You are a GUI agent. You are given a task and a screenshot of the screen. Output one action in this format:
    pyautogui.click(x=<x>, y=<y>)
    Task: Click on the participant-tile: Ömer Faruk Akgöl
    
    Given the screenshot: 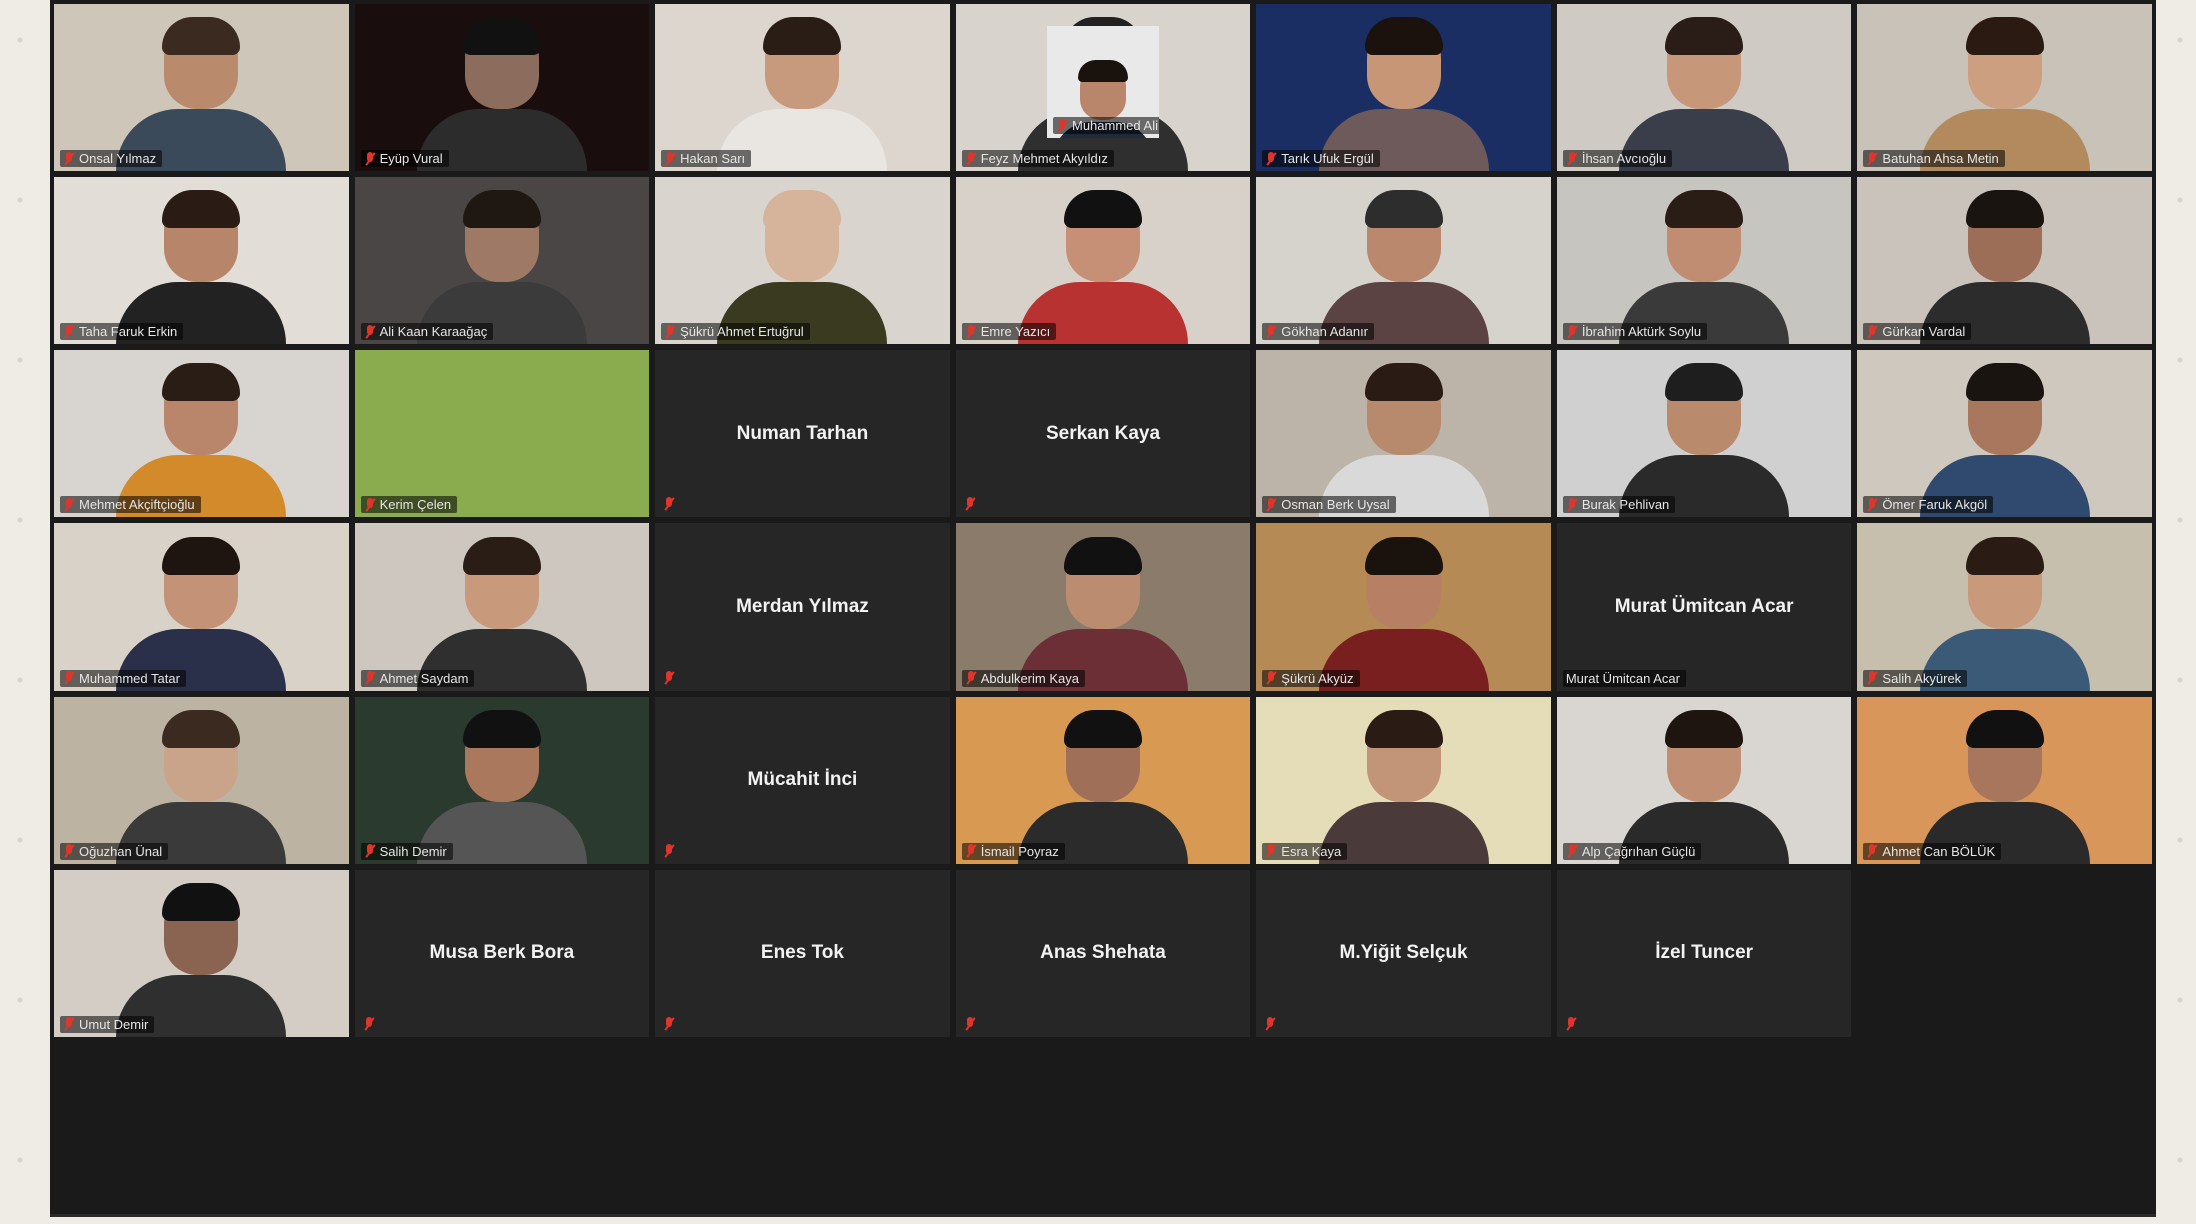 What is the action you would take?
    pyautogui.click(x=2004, y=434)
    